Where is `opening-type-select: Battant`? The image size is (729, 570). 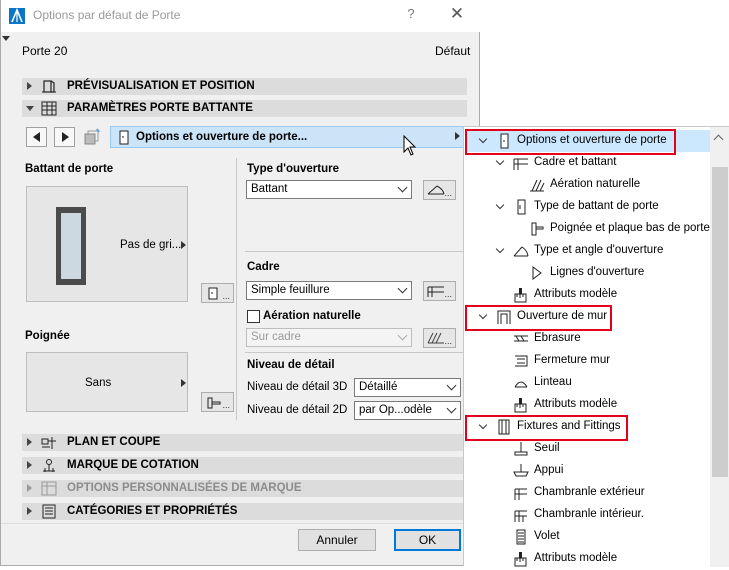
opening-type-select: Battant is located at coordinates (329, 189).